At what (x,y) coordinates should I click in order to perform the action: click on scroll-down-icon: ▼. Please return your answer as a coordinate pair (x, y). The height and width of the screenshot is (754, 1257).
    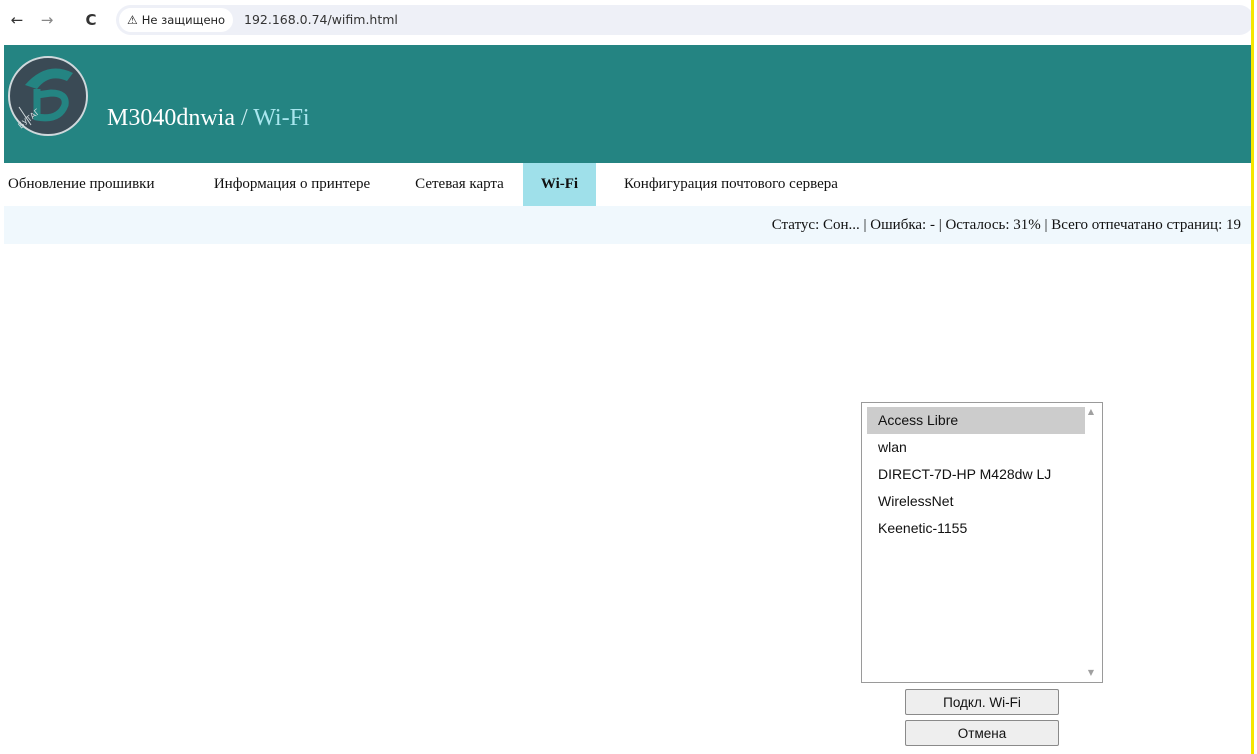
    Looking at the image, I should click on (1091, 673).